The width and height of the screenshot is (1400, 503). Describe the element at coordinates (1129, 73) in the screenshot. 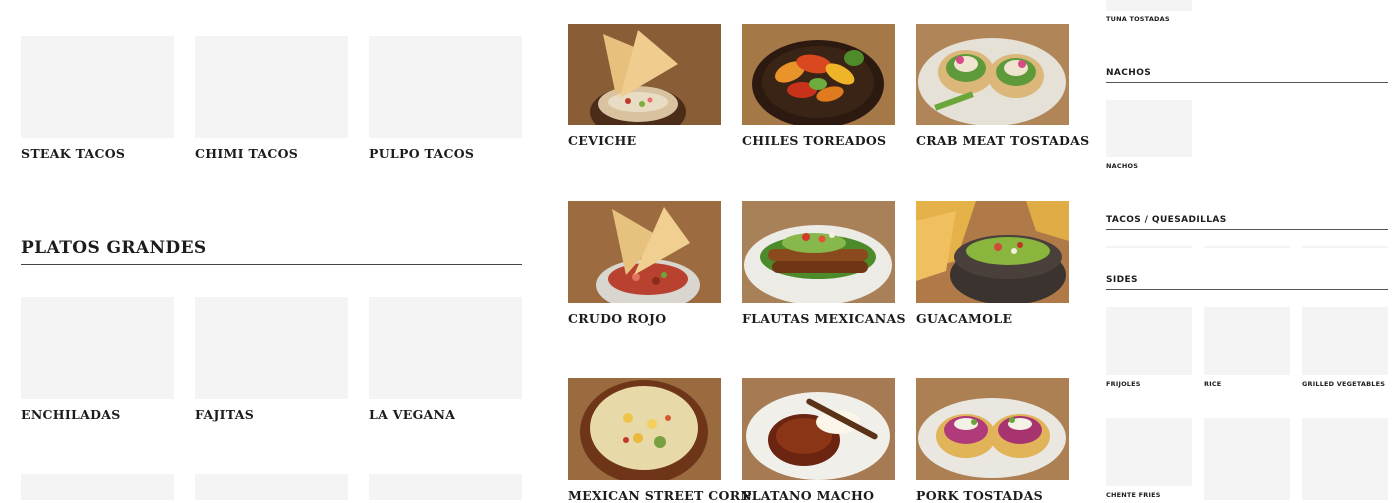

I see `sidebar-section-title: NACHOS` at that location.